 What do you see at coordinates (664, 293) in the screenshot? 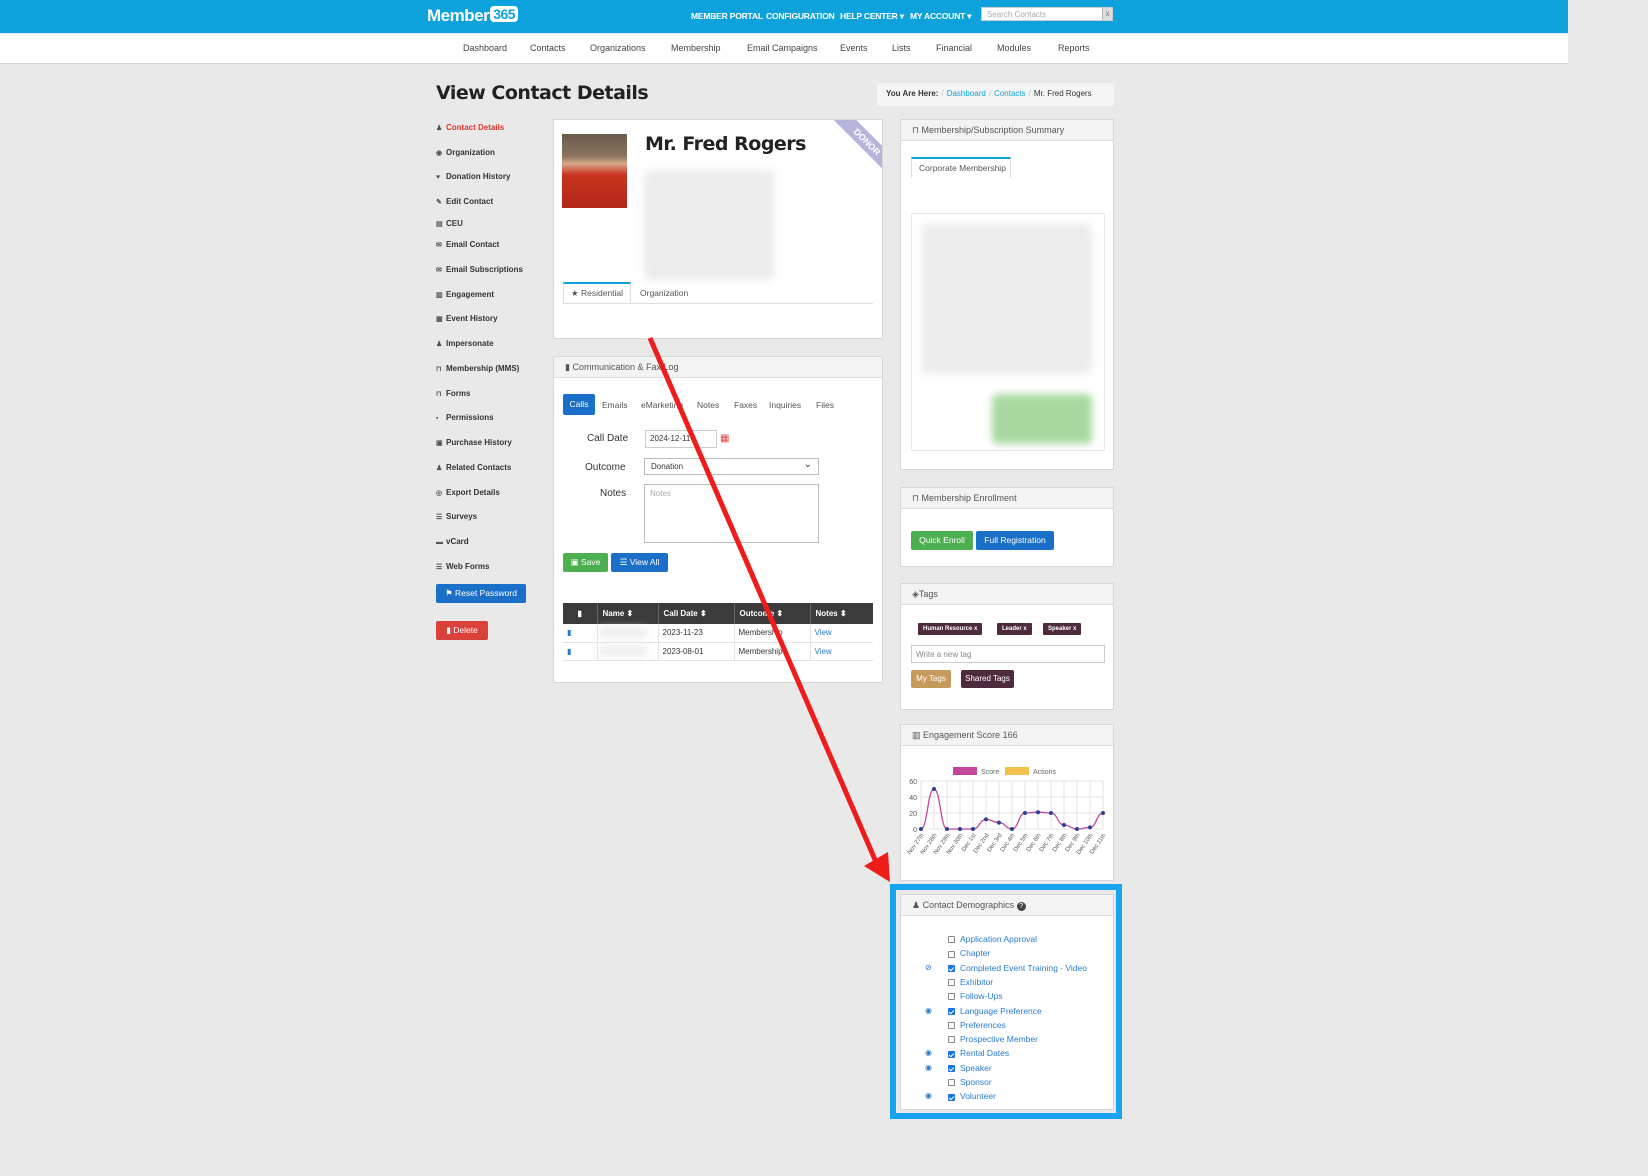
I see `tab-organization: Organization` at bounding box center [664, 293].